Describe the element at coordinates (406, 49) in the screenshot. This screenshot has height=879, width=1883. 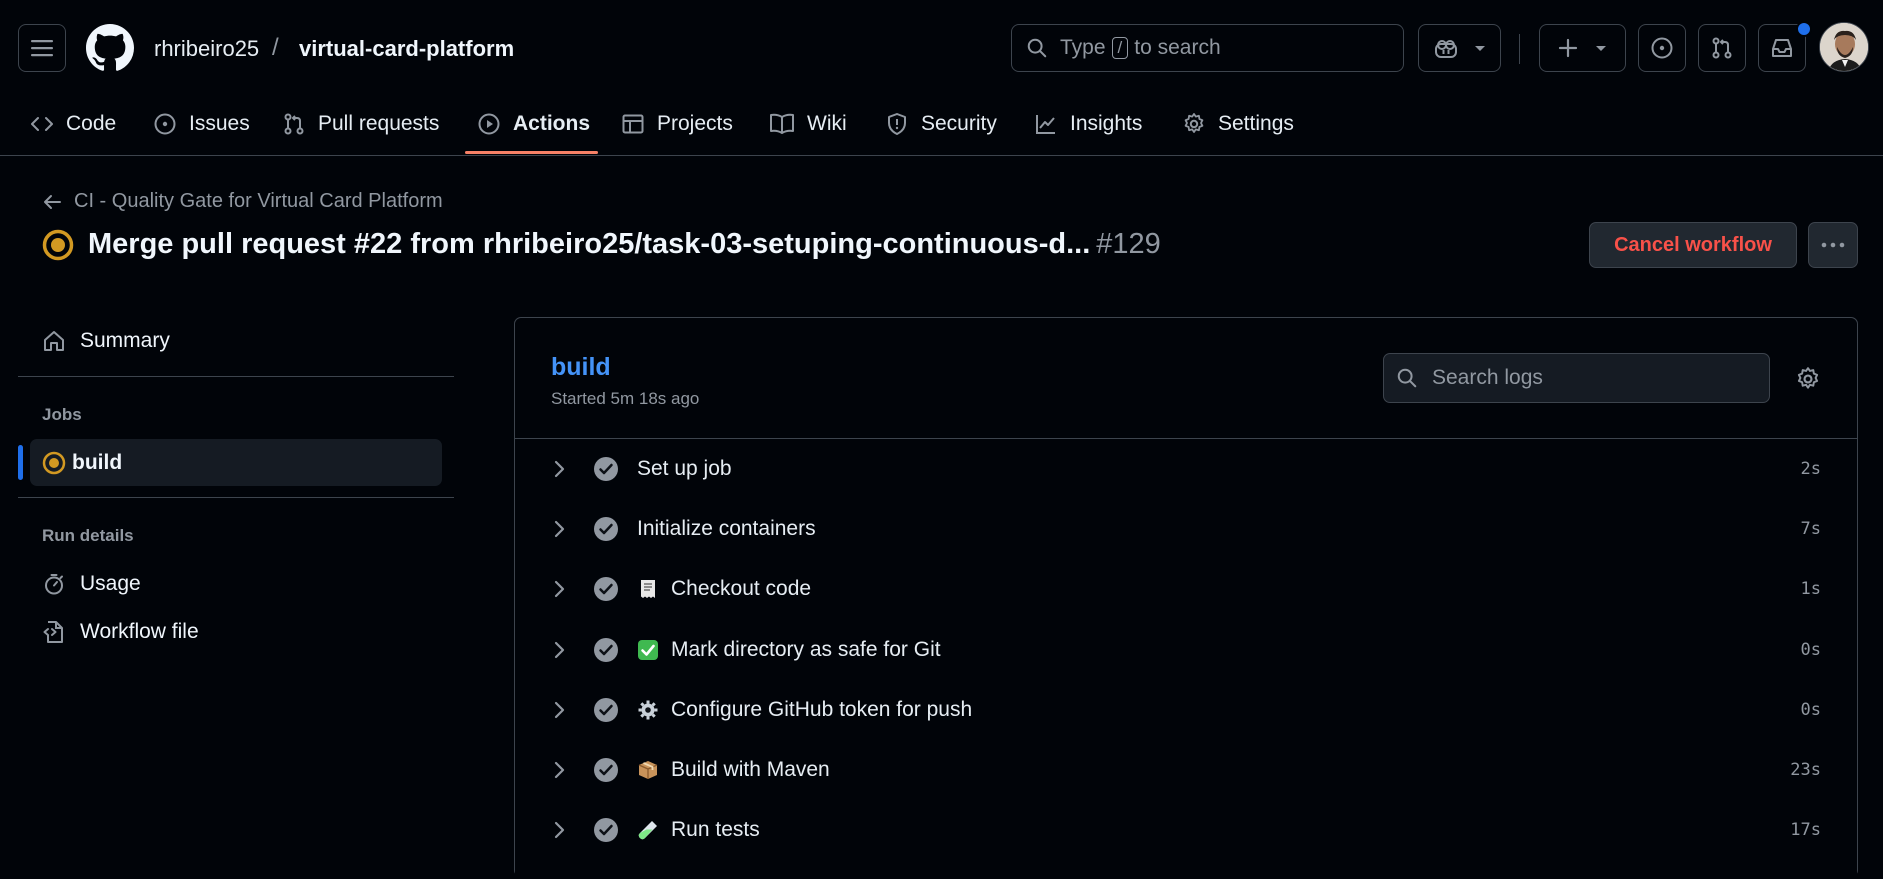
I see `breadcrumb-repo: virtual-card-platform` at that location.